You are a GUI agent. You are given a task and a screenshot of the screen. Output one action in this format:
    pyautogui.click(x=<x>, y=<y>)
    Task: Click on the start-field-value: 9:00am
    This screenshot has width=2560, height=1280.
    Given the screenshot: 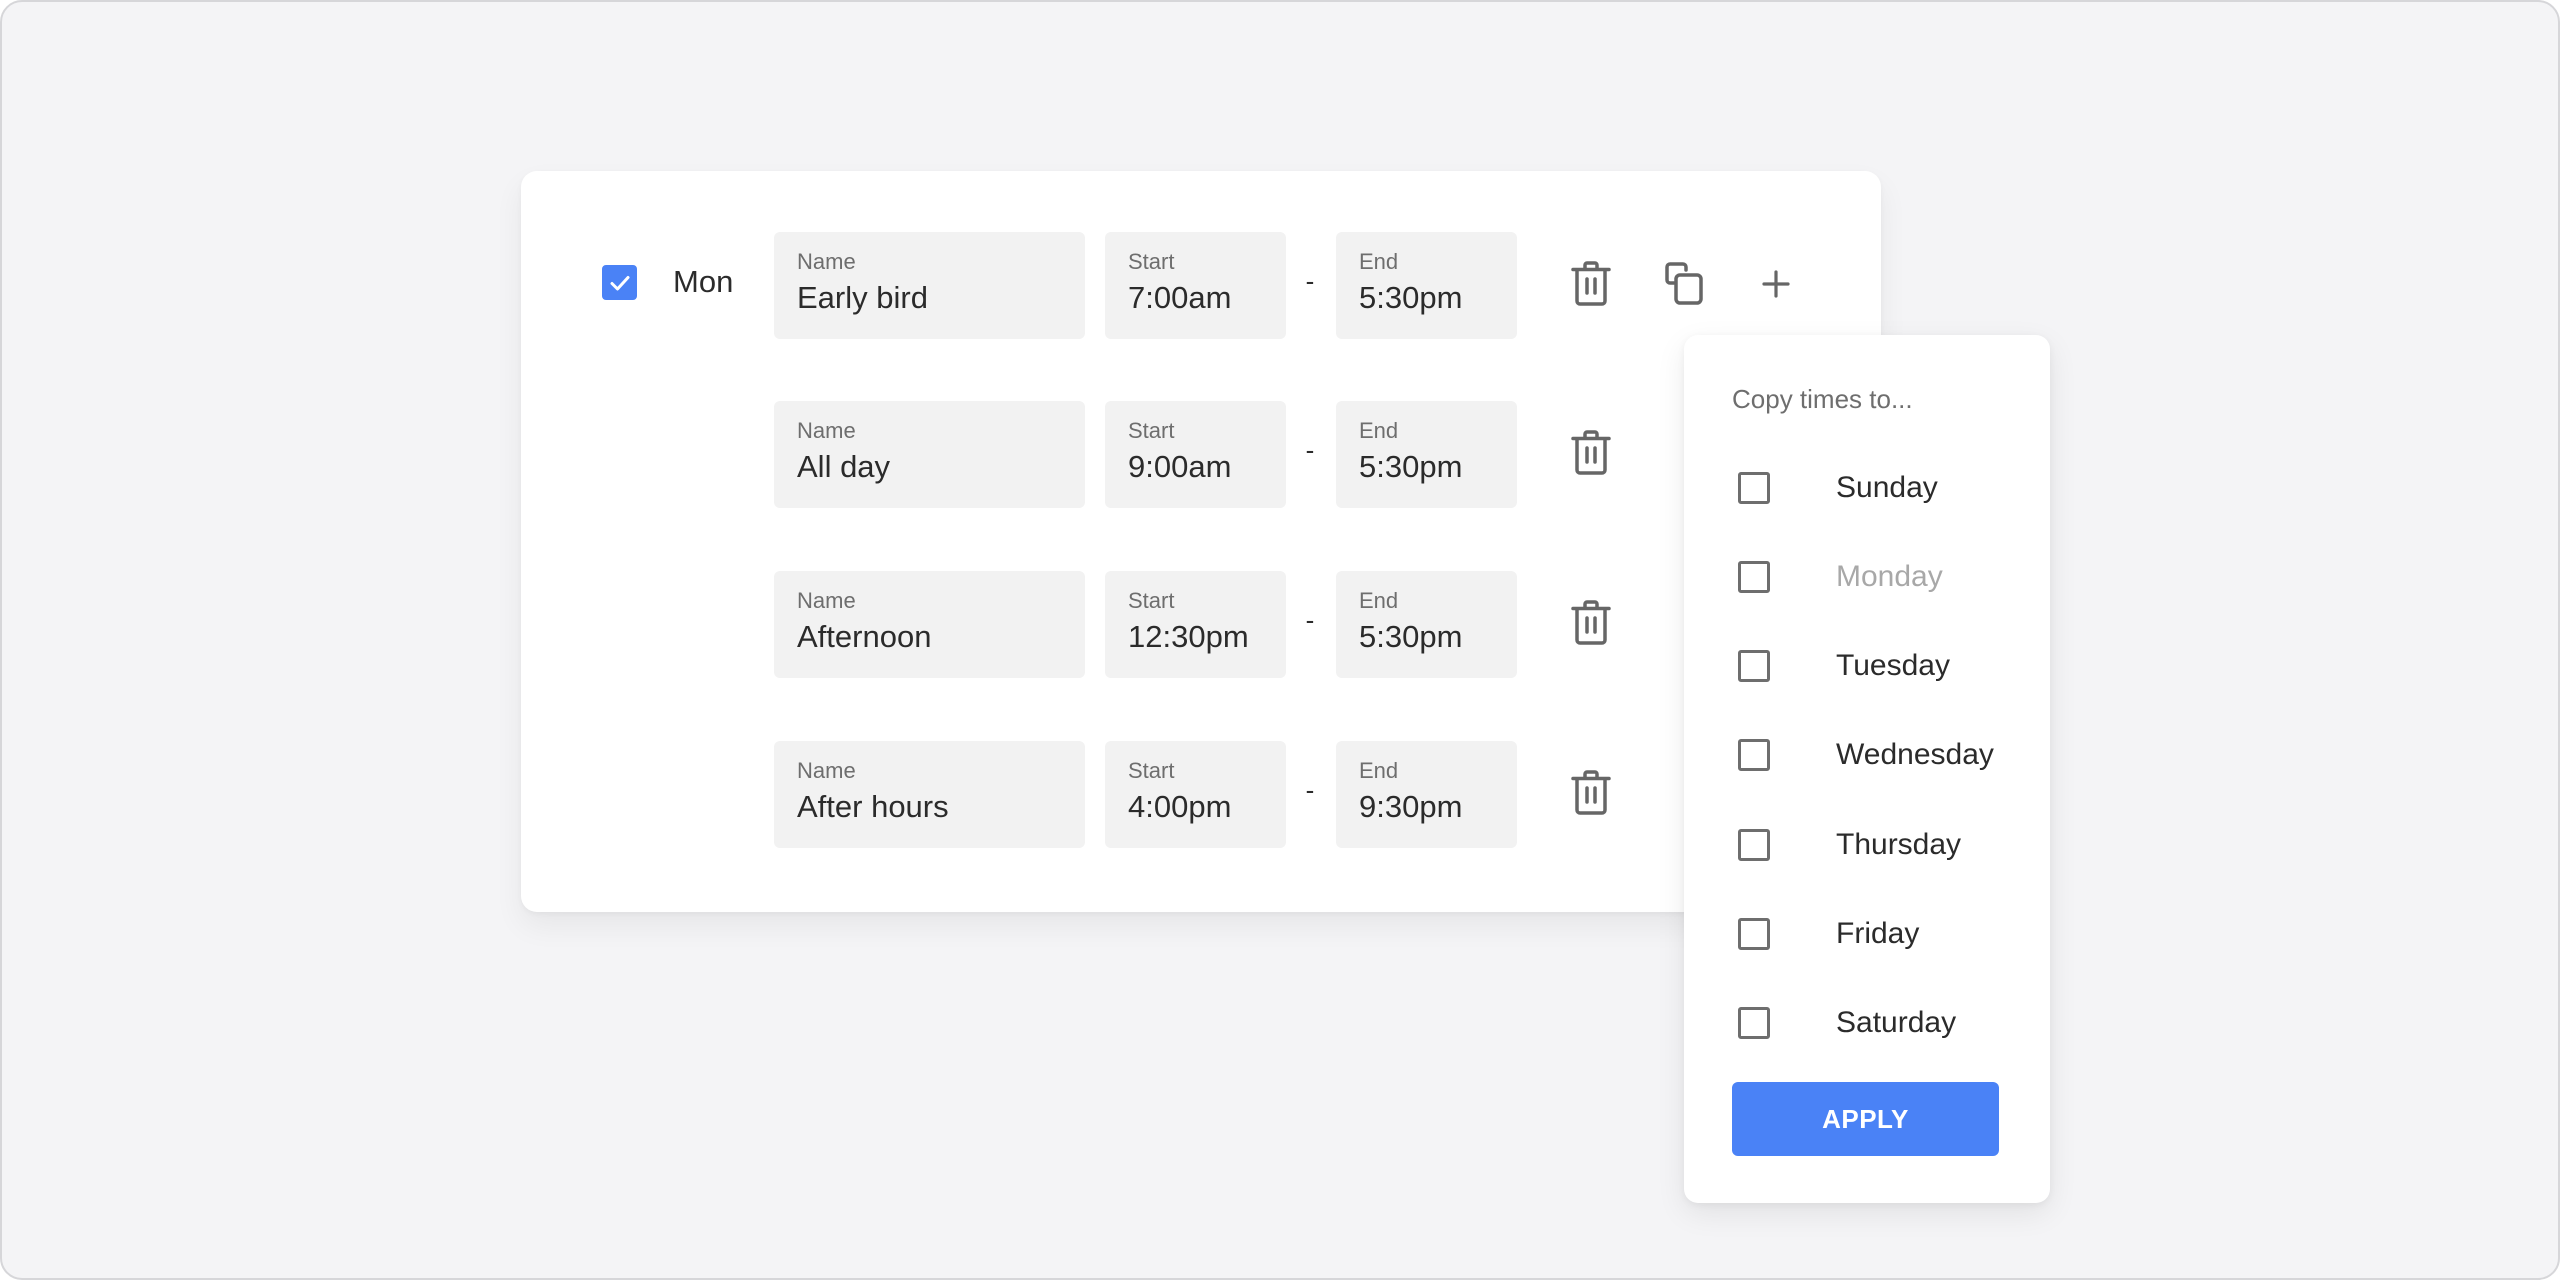 What is the action you would take?
    pyautogui.click(x=1180, y=466)
    